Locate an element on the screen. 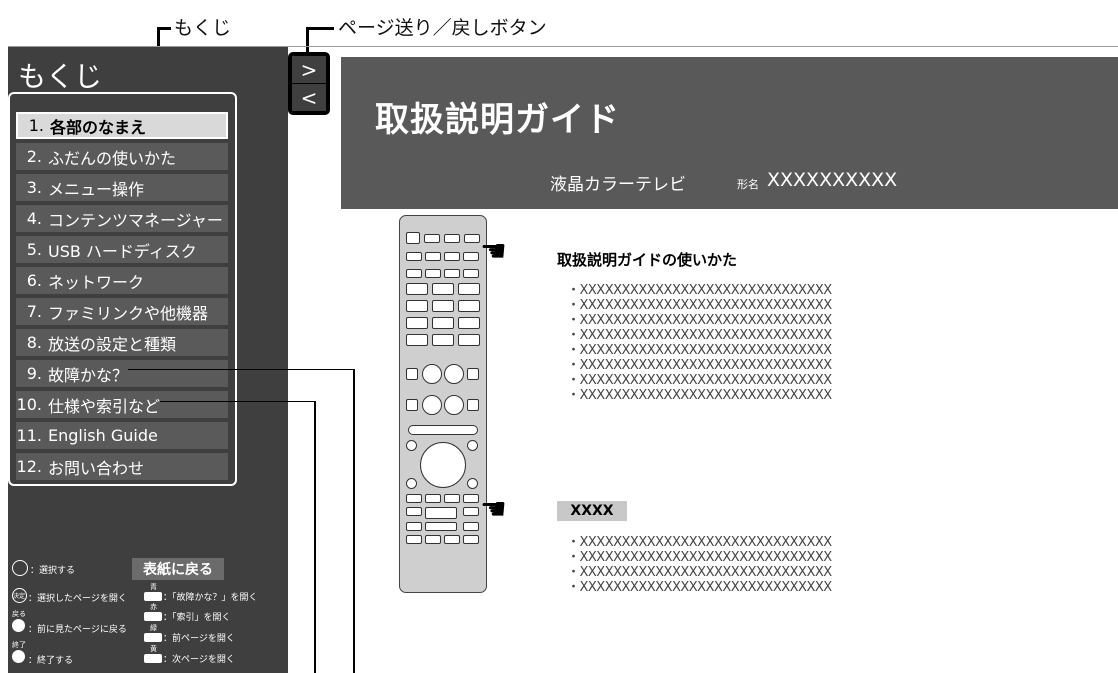 The height and width of the screenshot is (673, 1118). menu-item-parts: 1. 各部のなまえ is located at coordinates (122, 125).